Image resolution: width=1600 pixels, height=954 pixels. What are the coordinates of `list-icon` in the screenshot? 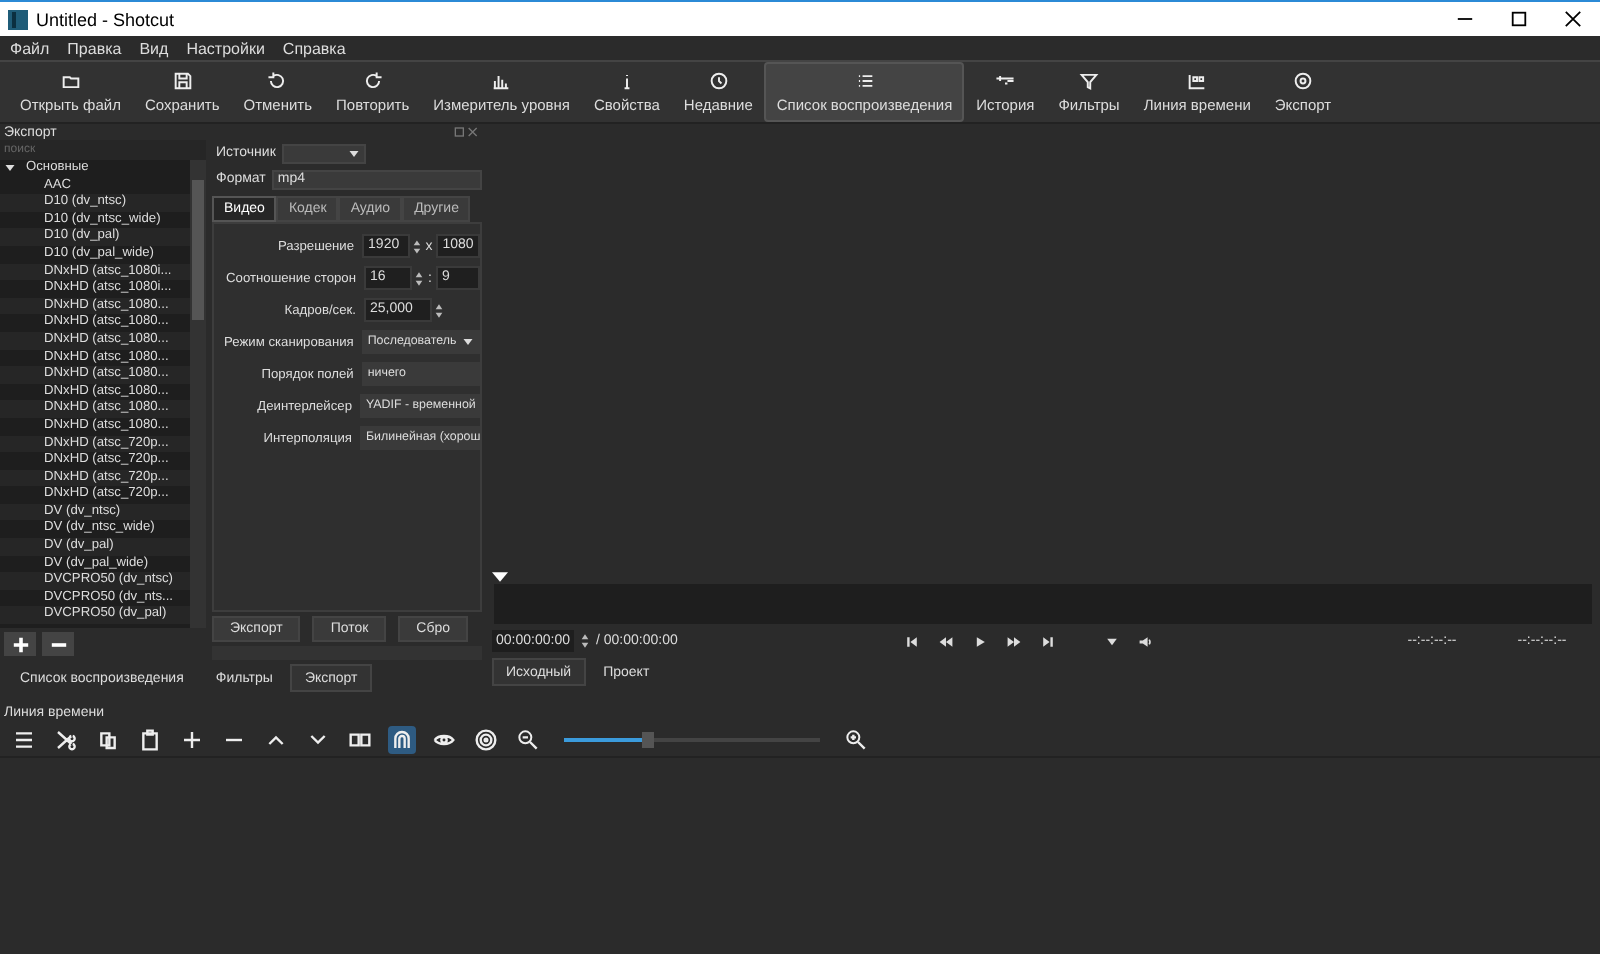 It's located at (864, 81).